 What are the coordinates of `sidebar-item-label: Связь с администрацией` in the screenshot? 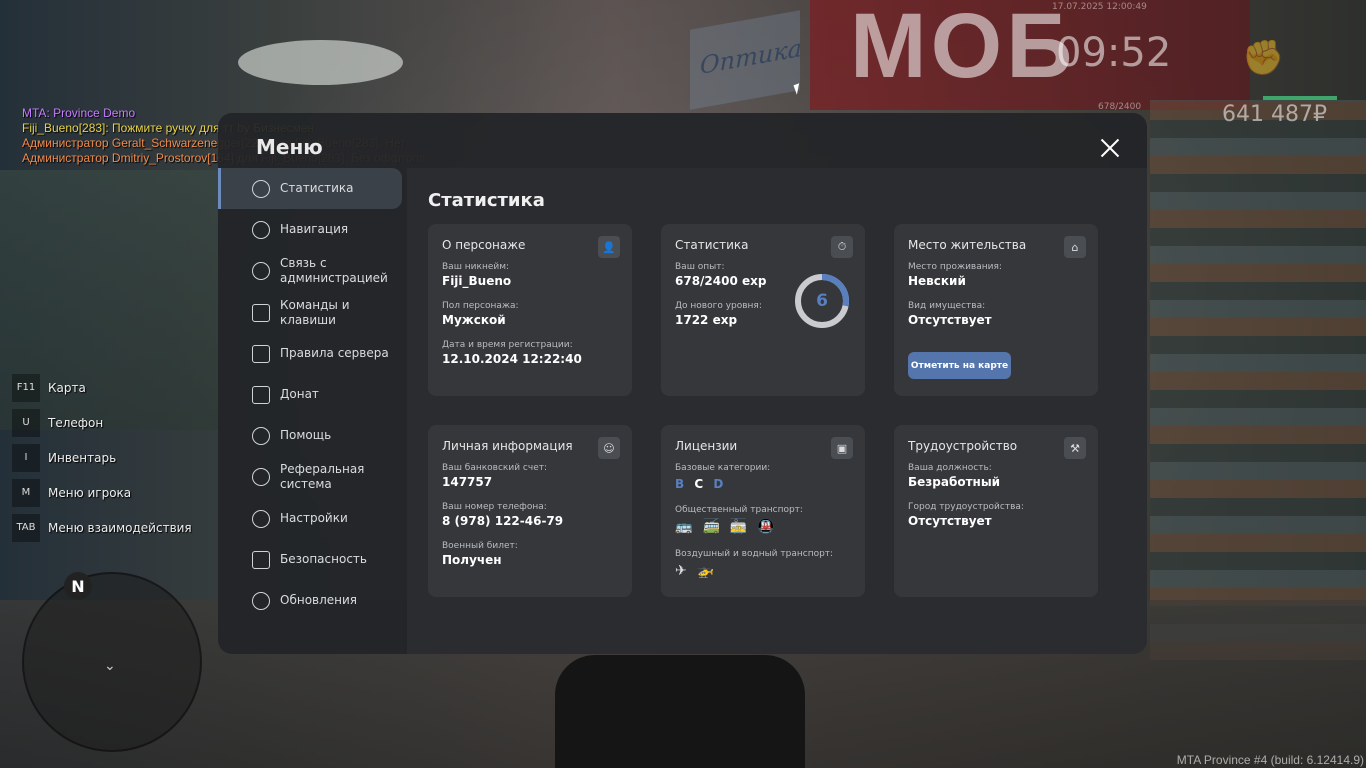 It's located at (334, 270).